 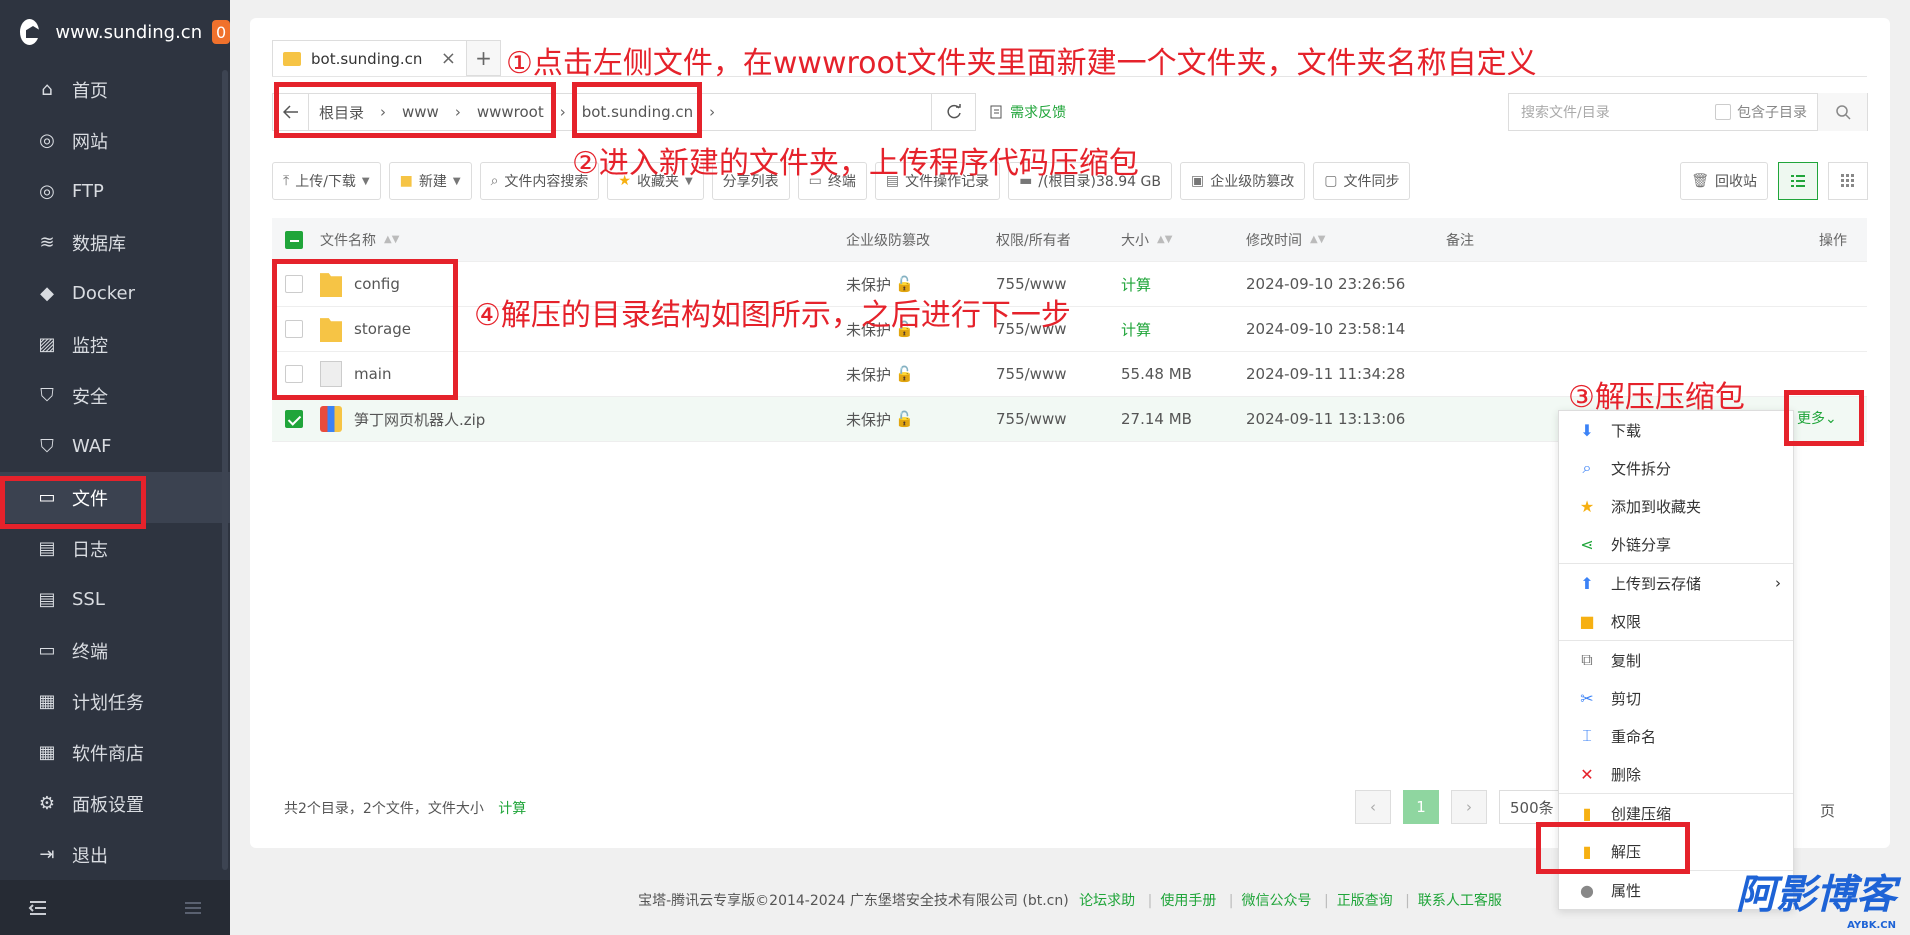 I want to click on tab-bot-sunding: bot.sunding.cn ×, so click(x=369, y=58).